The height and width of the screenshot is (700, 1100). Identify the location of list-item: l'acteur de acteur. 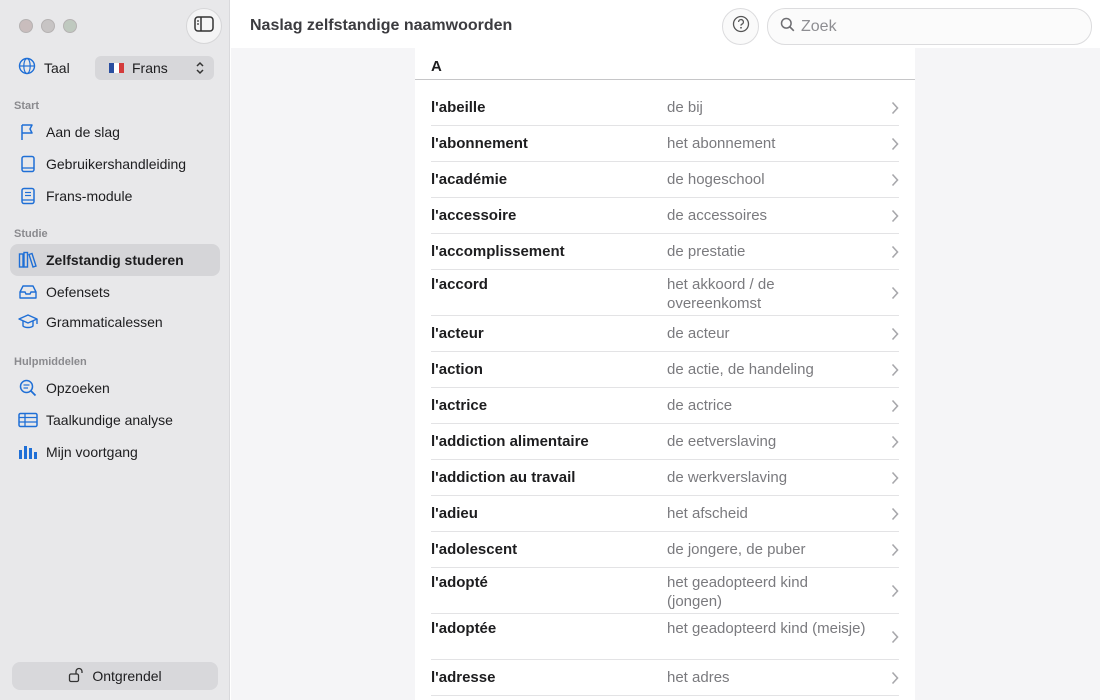
(665, 334).